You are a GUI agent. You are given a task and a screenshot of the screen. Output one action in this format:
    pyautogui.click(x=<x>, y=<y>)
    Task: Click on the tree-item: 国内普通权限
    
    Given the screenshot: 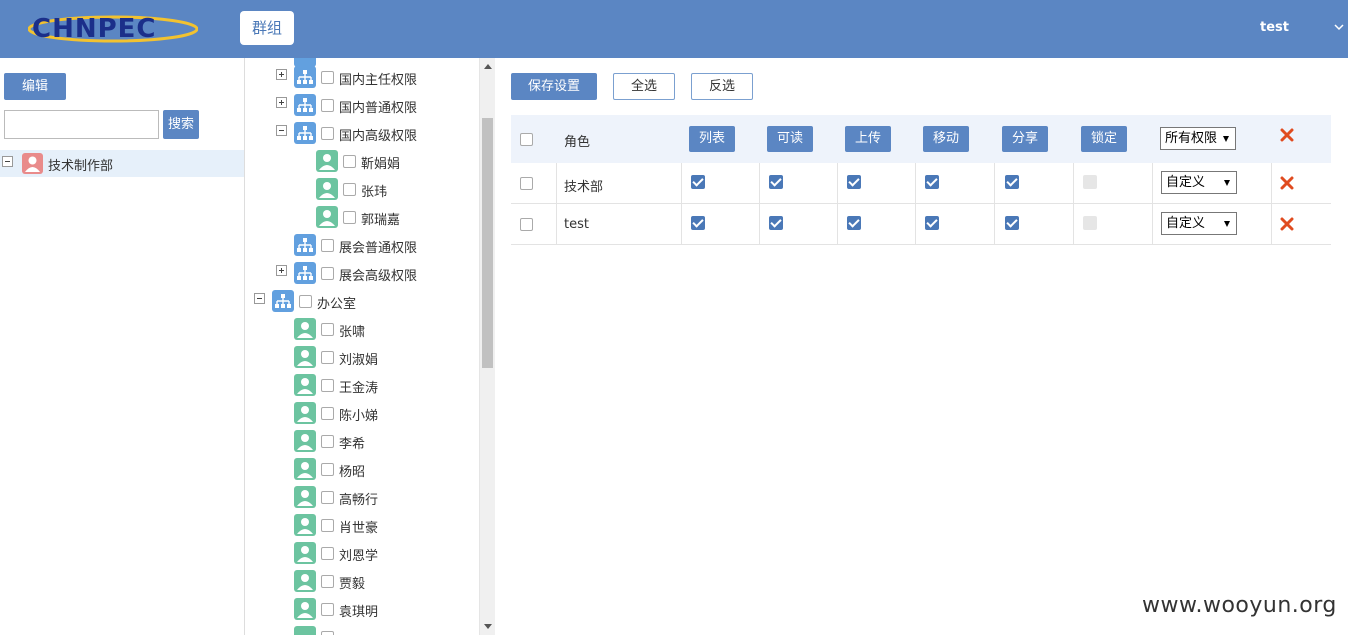 What is the action you would take?
    pyautogui.click(x=365, y=105)
    